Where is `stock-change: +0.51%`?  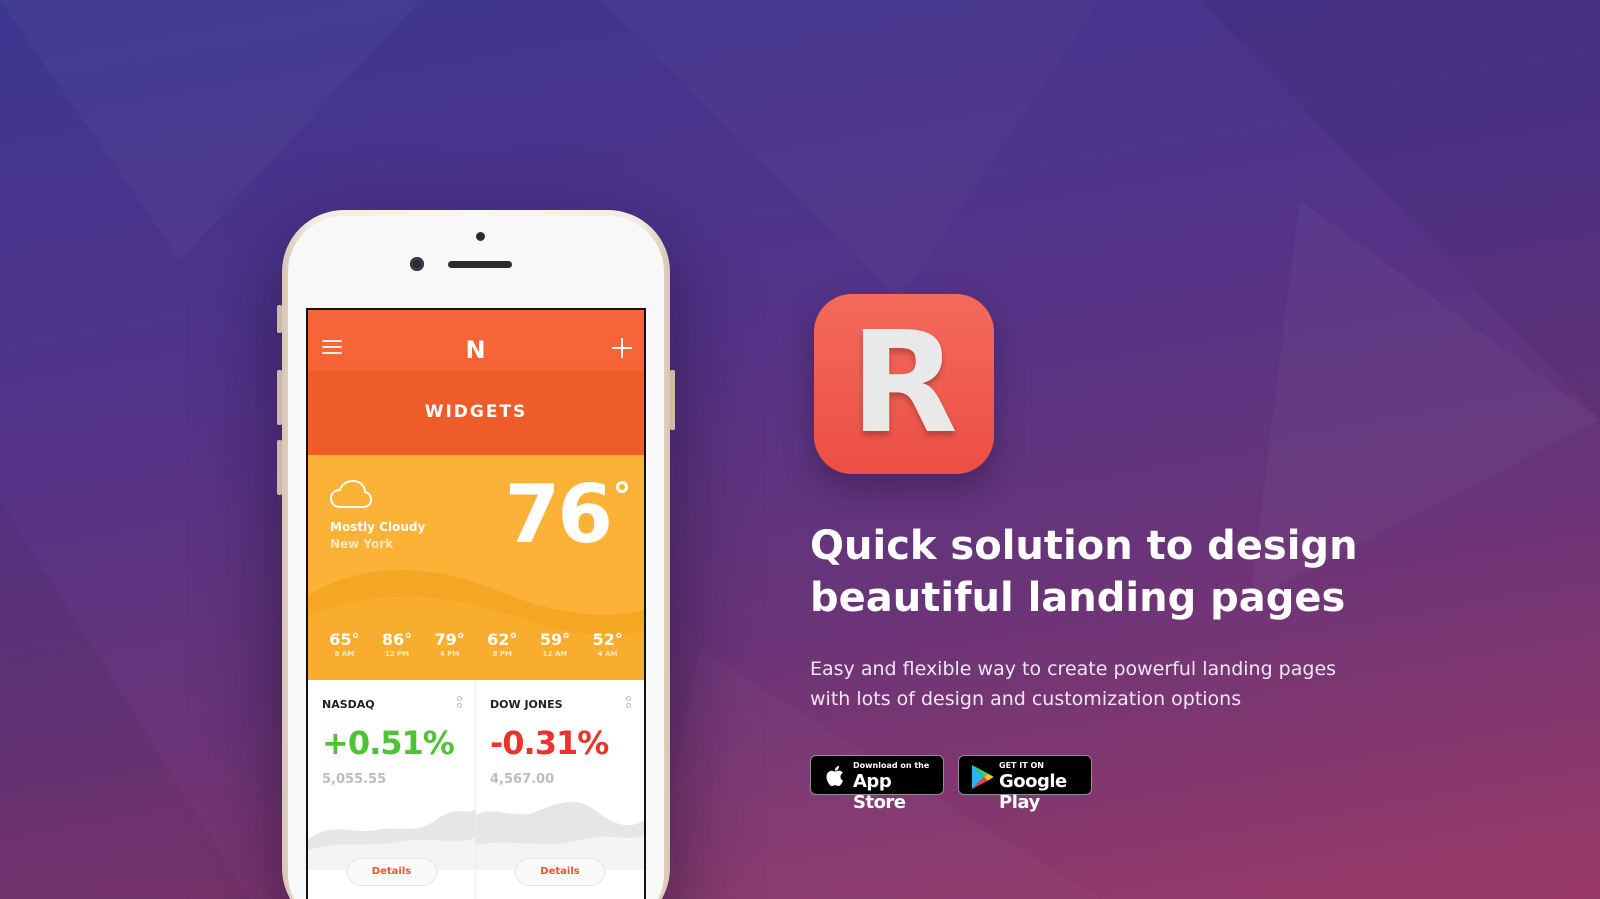
stock-change: +0.51% is located at coordinates (388, 743).